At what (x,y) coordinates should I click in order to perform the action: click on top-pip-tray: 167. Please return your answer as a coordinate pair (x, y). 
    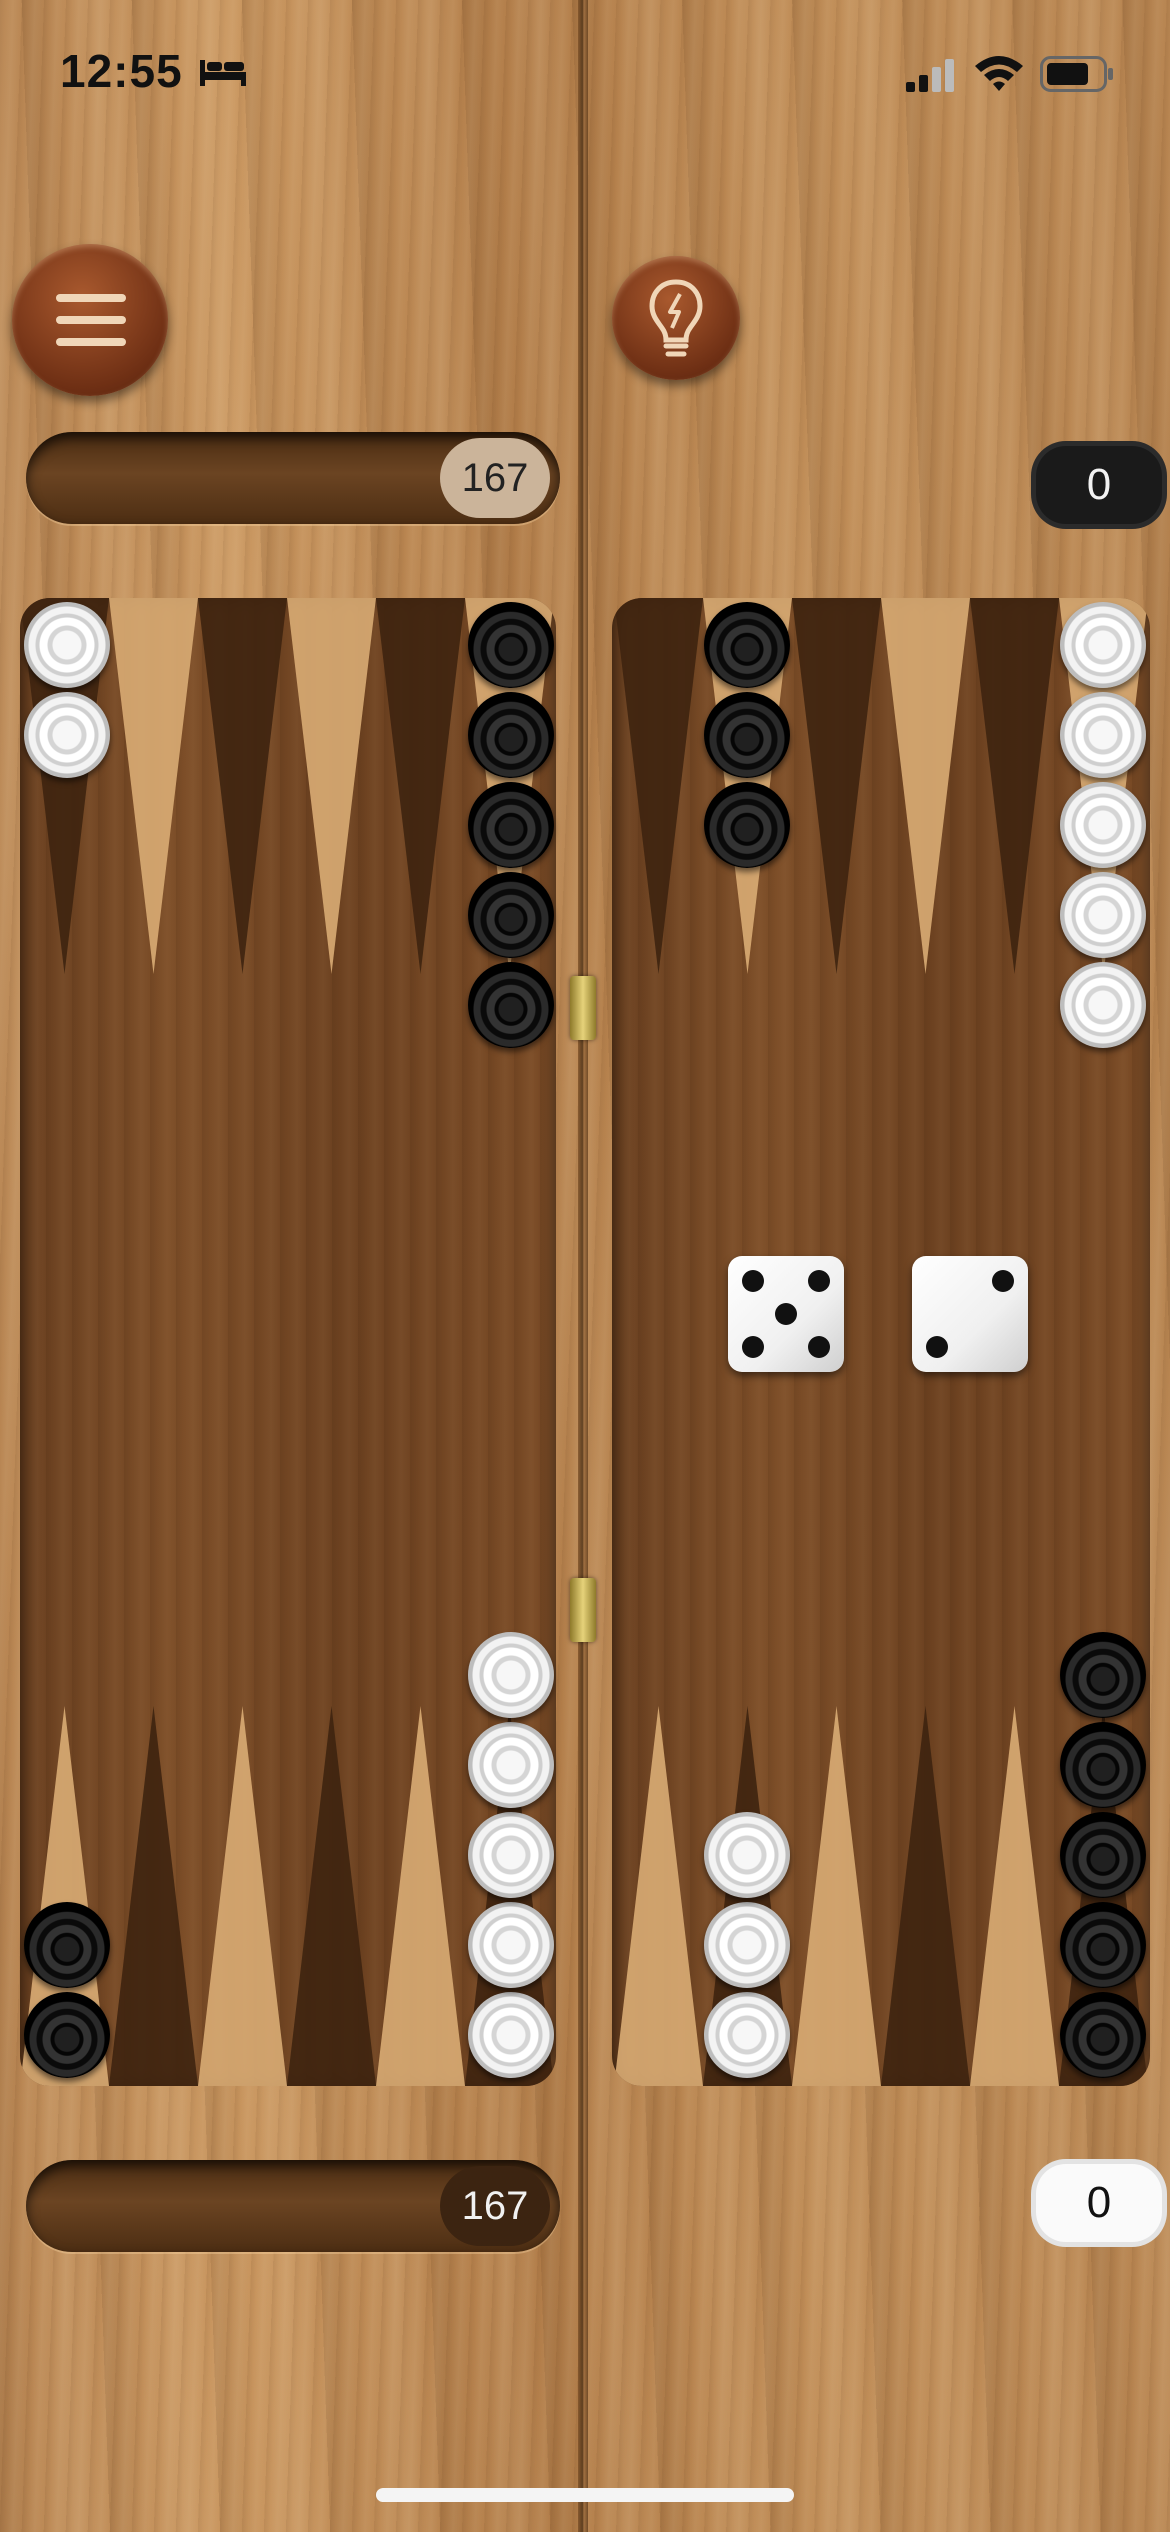
    Looking at the image, I should click on (293, 478).